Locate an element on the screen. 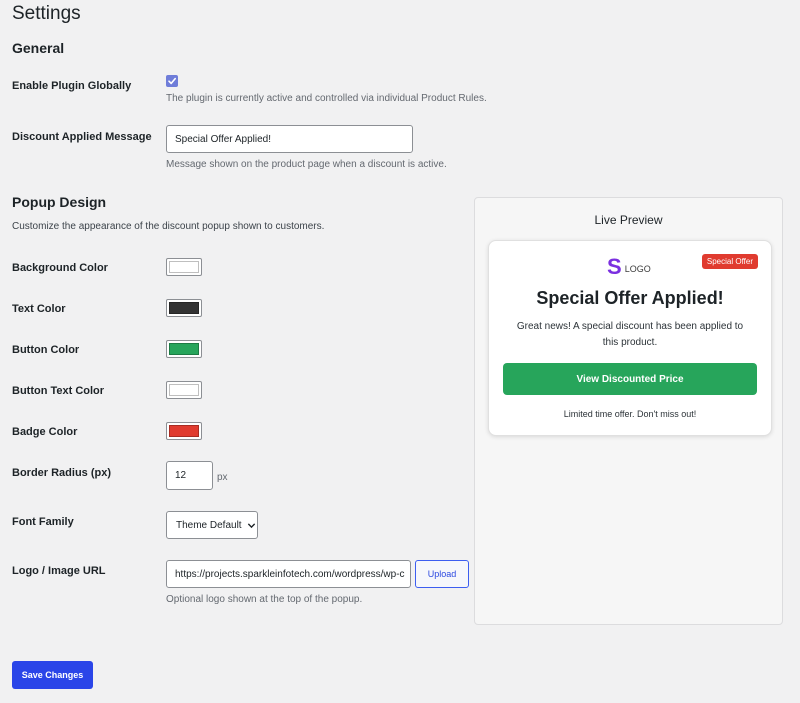 Image resolution: width=800 pixels, height=703 pixels. button-color-swatch is located at coordinates (184, 349).